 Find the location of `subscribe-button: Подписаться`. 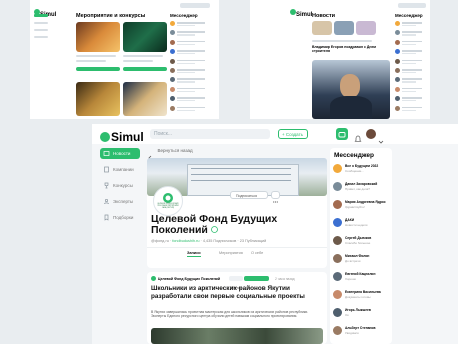

subscribe-button: Подписаться is located at coordinates (249, 195).